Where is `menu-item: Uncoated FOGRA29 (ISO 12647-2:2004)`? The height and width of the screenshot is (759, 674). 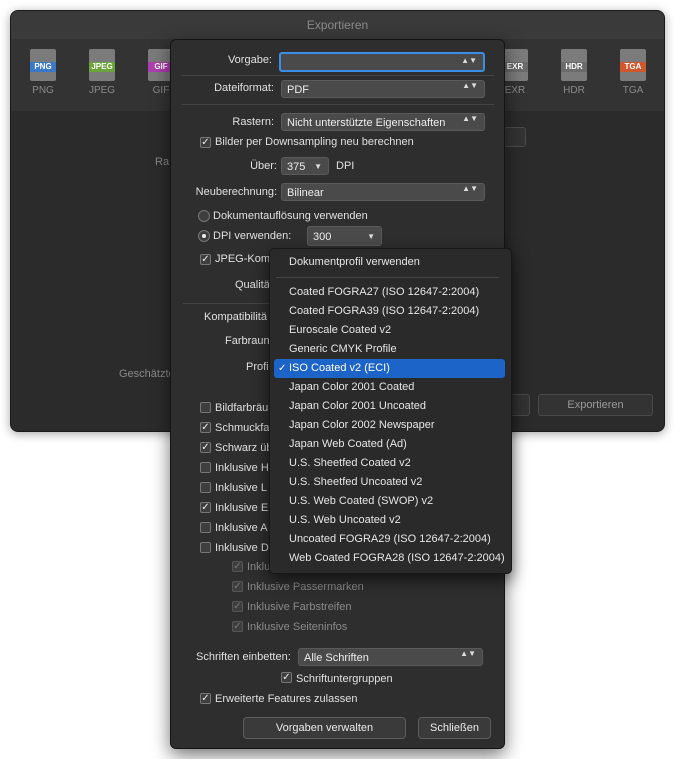 menu-item: Uncoated FOGRA29 (ISO 12647-2:2004) is located at coordinates (389, 539).